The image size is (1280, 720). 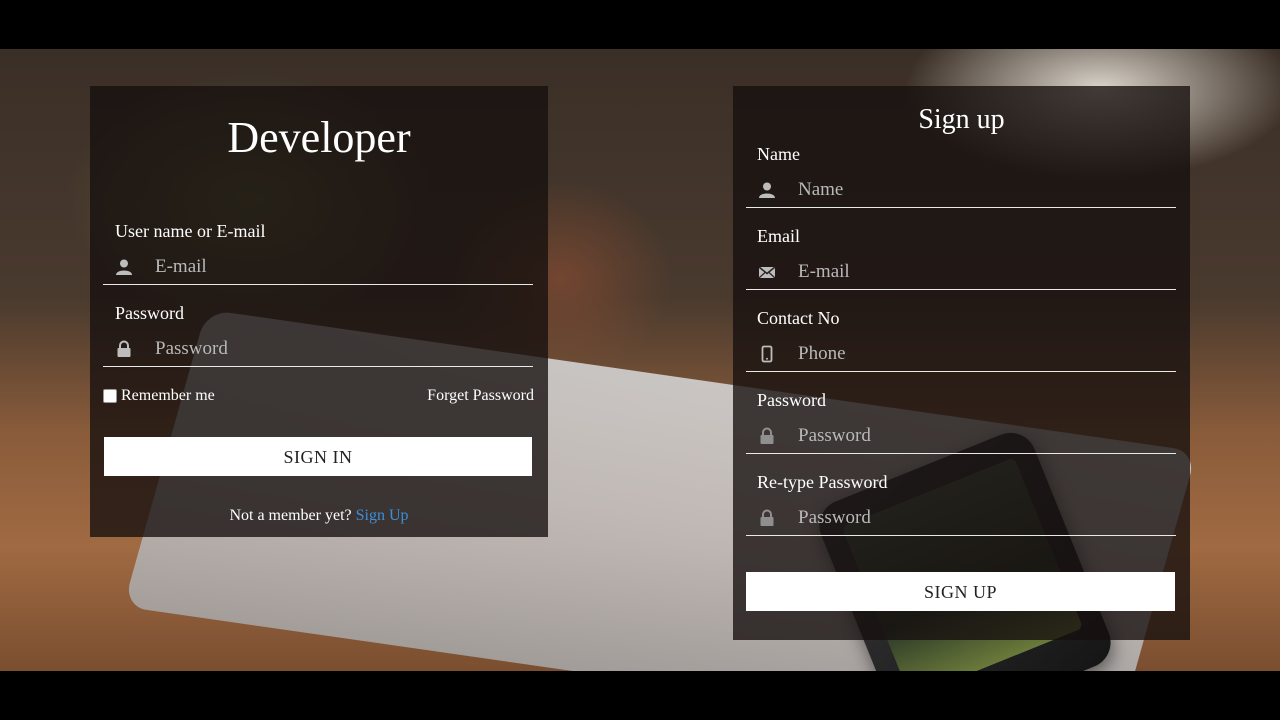 What do you see at coordinates (822, 482) in the screenshot?
I see `retype-password-label: Re-type Password` at bounding box center [822, 482].